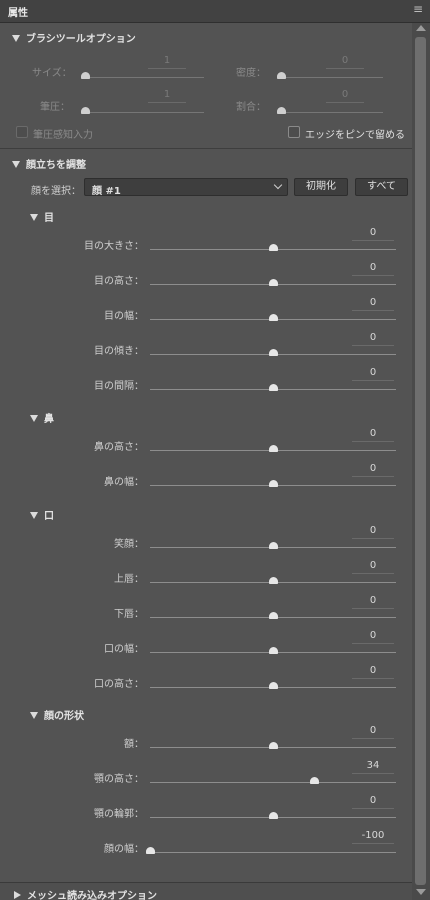 The image size is (430, 900). I want to click on slider-label: 鼻の高さ：, so click(119, 447).